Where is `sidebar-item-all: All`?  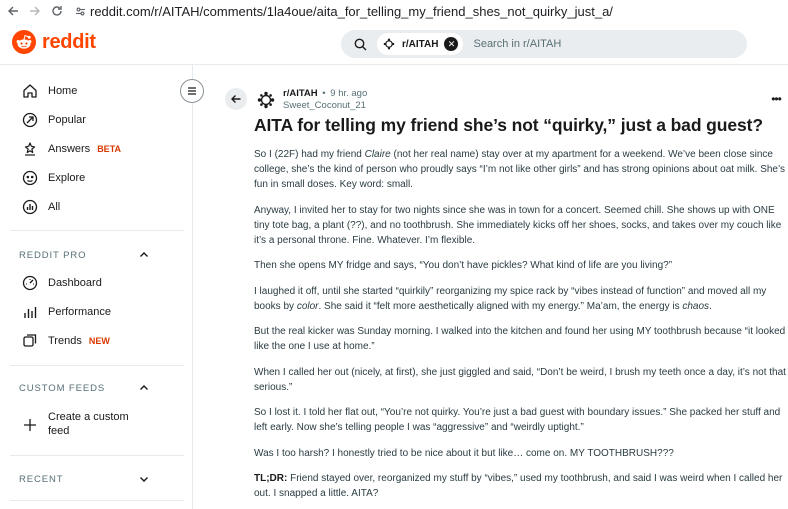
sidebar-item-all: All is located at coordinates (96, 207).